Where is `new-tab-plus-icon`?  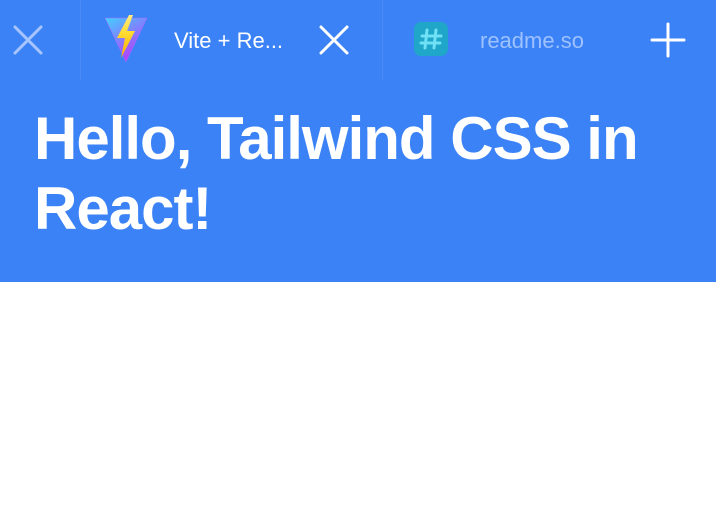
new-tab-plus-icon is located at coordinates (668, 40).